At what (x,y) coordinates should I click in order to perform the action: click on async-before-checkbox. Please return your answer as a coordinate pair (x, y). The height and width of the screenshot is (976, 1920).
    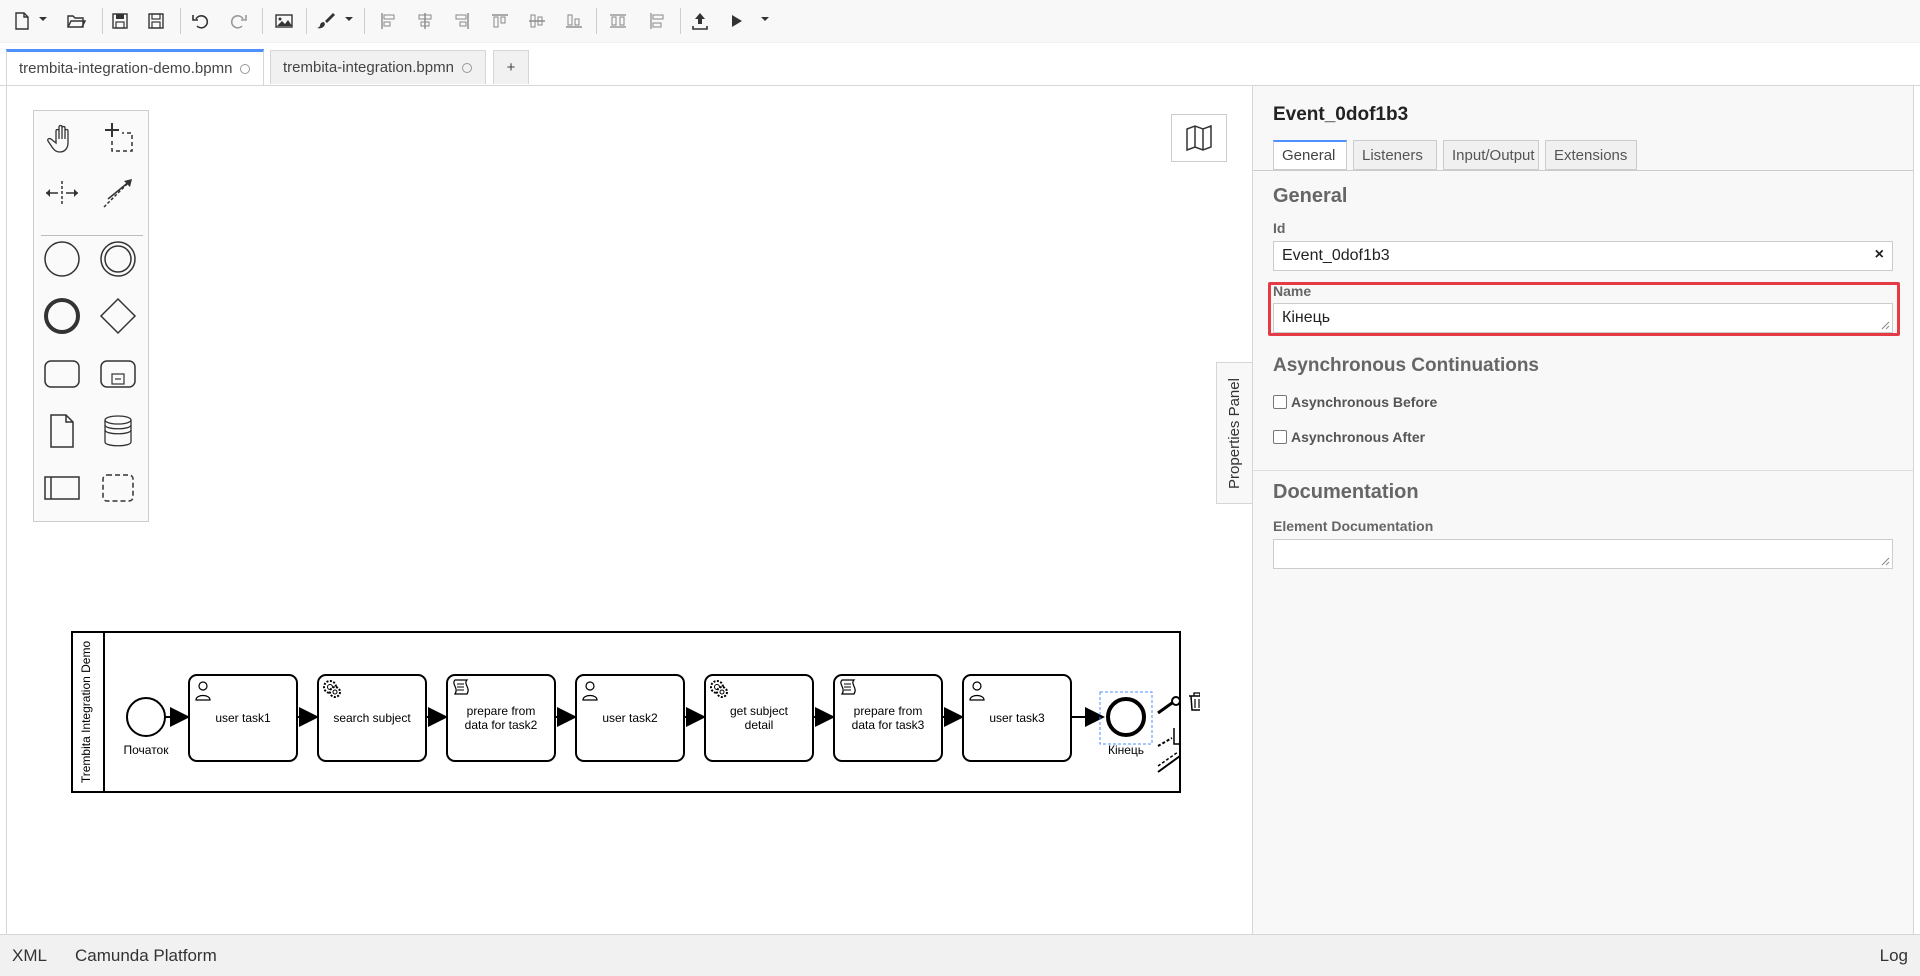
    Looking at the image, I should click on (1280, 402).